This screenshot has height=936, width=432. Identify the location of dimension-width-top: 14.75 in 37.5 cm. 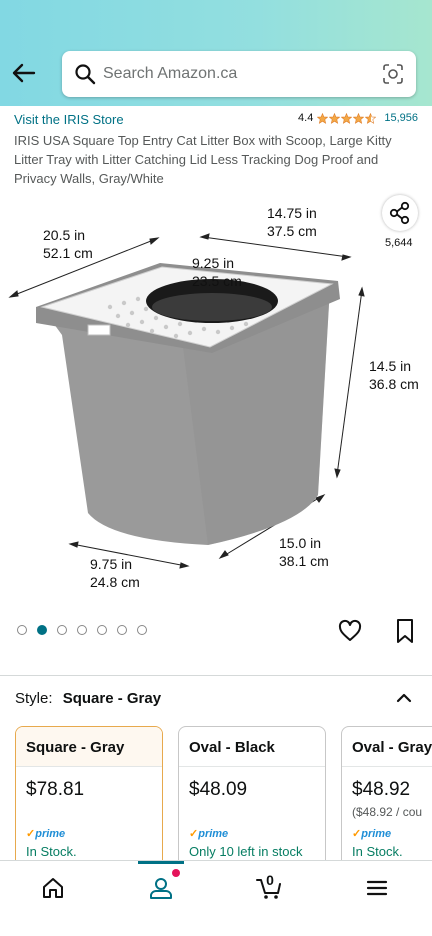
(292, 222).